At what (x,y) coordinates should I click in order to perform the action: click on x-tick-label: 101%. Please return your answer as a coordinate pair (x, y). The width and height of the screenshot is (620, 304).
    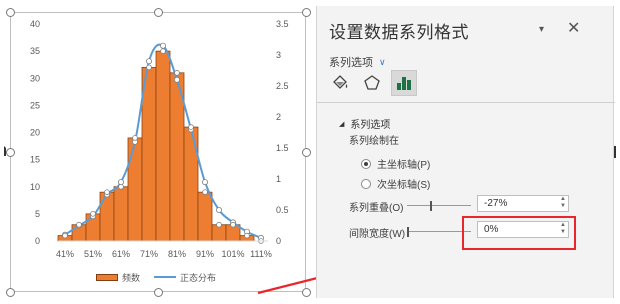
    Looking at the image, I should click on (232, 254).